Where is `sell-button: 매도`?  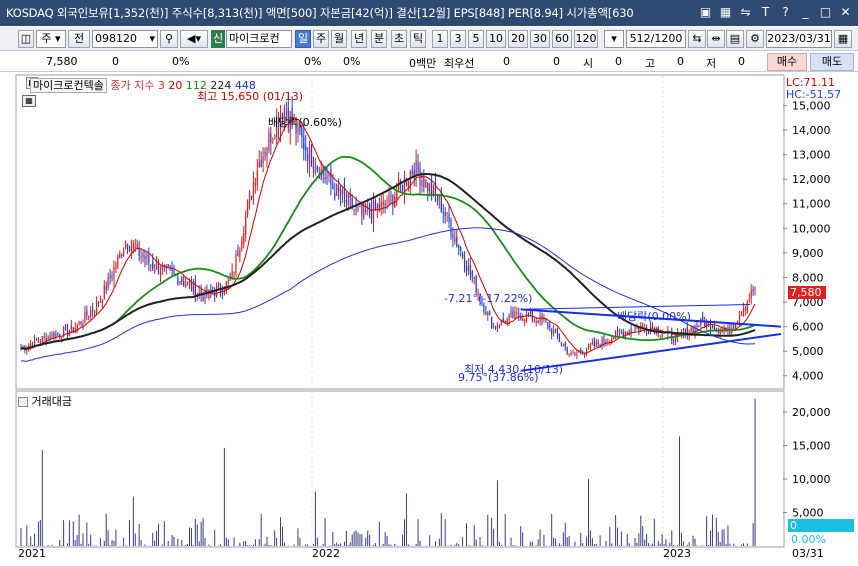 sell-button: 매도 is located at coordinates (832, 62).